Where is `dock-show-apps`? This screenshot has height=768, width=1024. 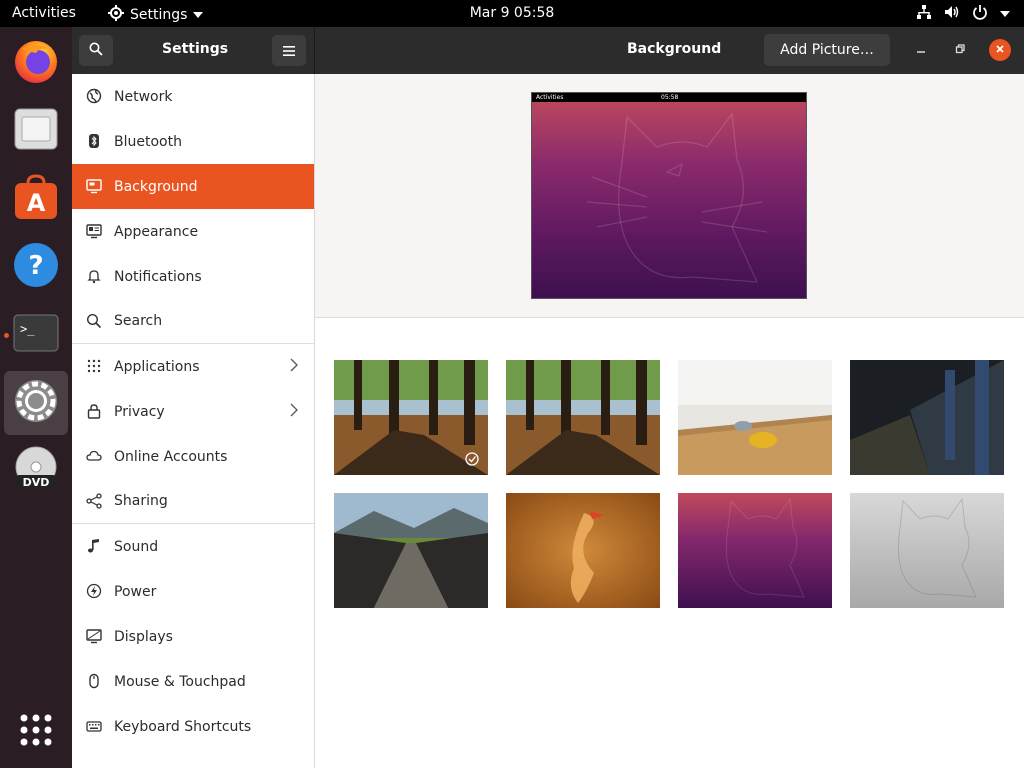 dock-show-apps is located at coordinates (36, 732).